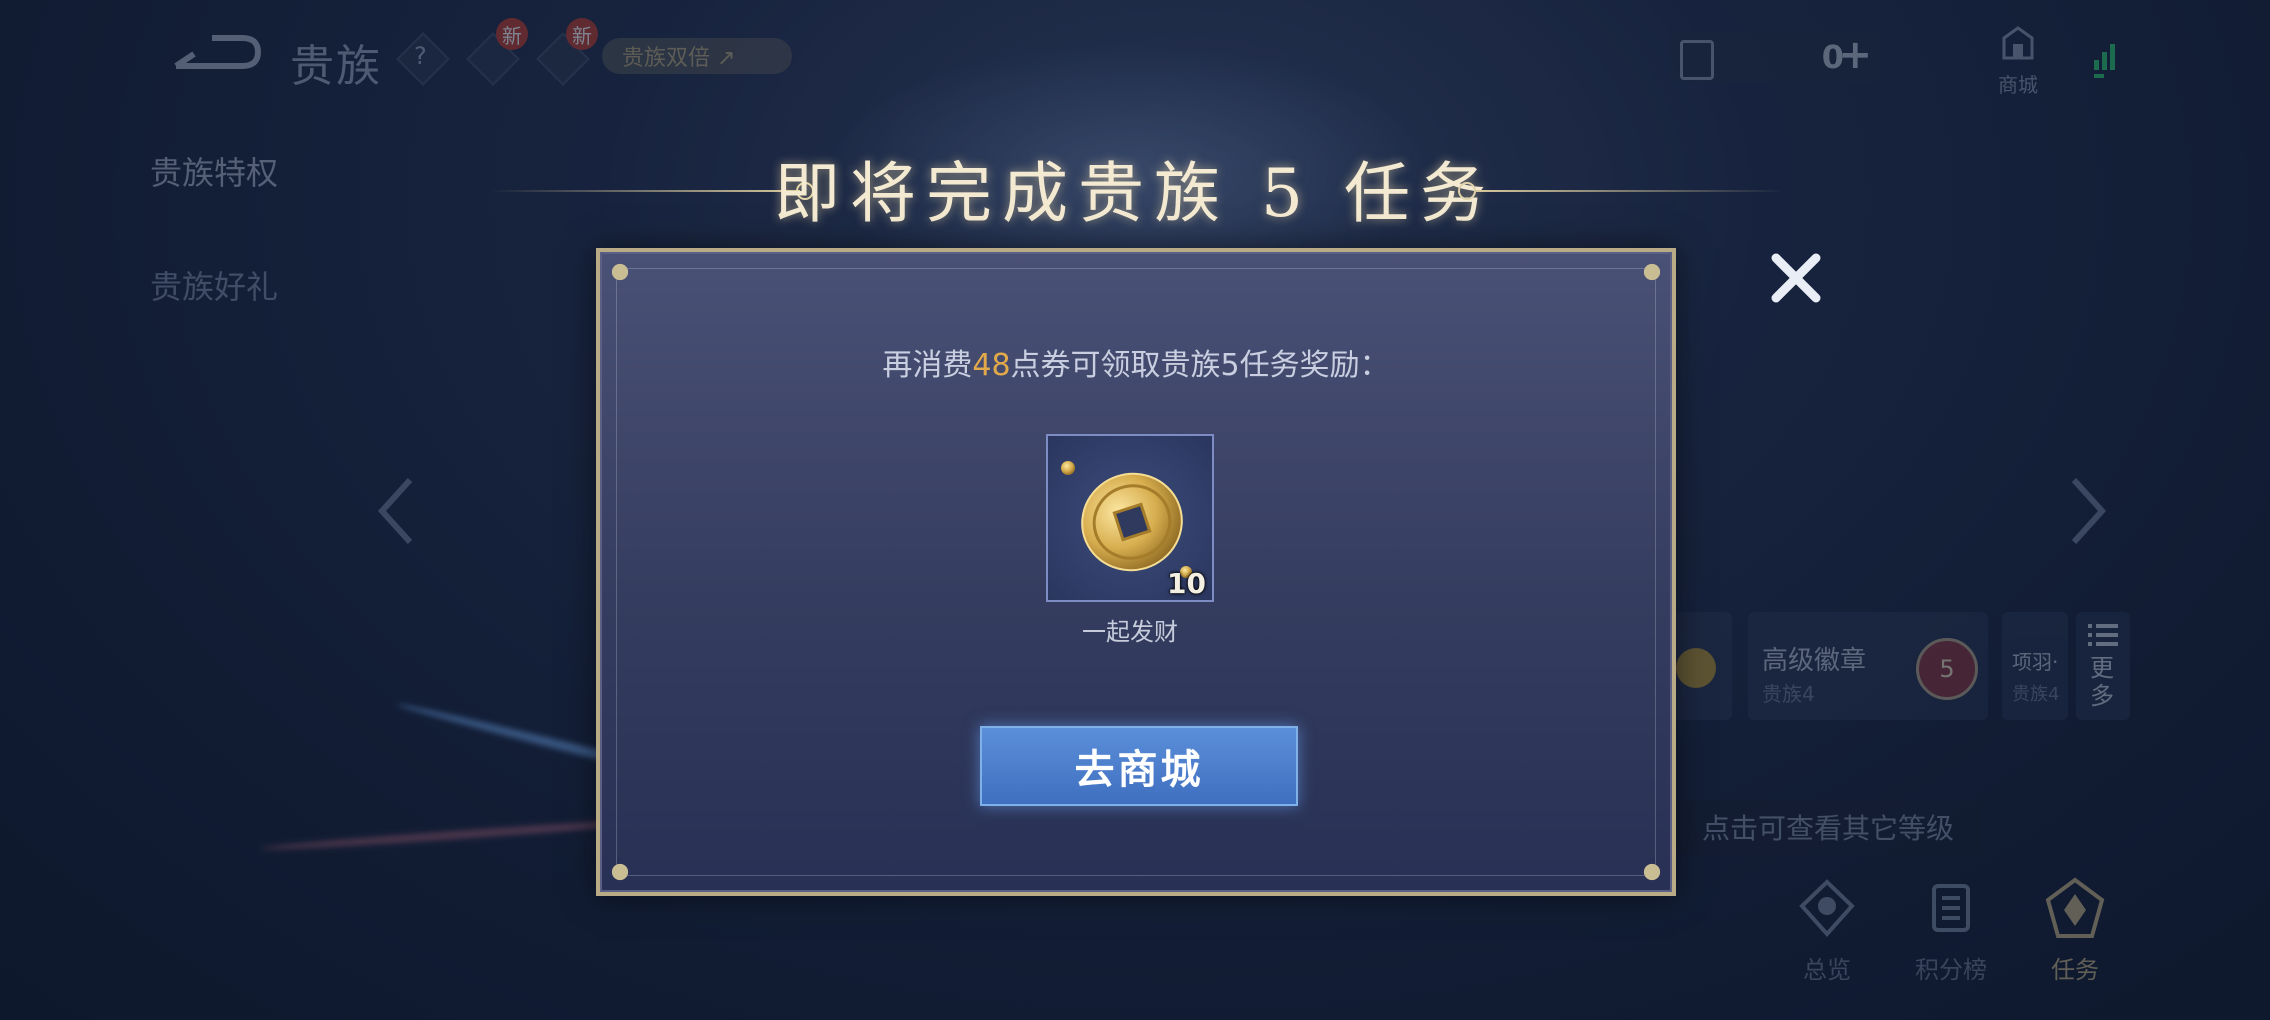  What do you see at coordinates (1139, 766) in the screenshot?
I see `go-shop-button: 去商城` at bounding box center [1139, 766].